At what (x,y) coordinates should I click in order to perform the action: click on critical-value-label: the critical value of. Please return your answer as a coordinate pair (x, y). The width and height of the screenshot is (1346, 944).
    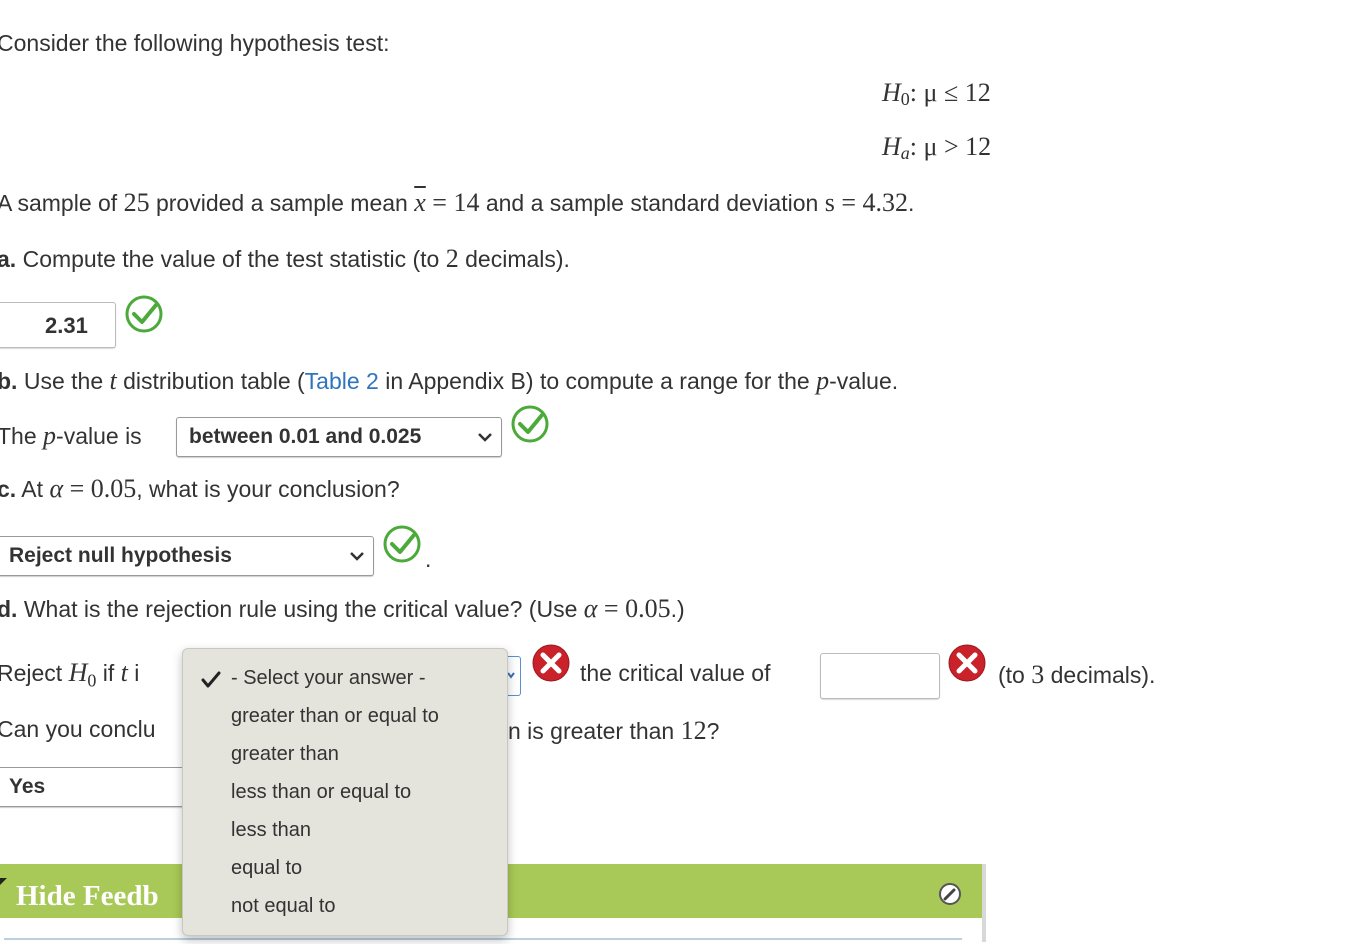
    Looking at the image, I should click on (675, 673).